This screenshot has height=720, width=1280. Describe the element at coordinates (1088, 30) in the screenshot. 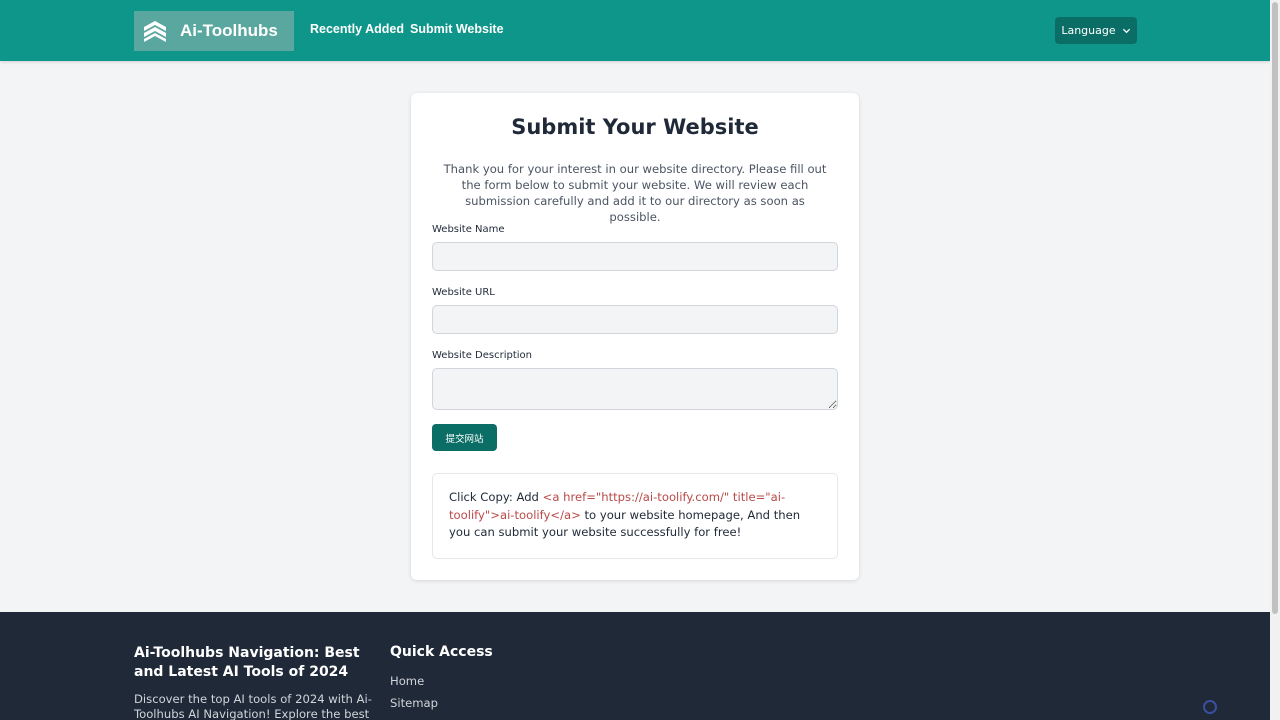

I see `language-label: Language` at that location.